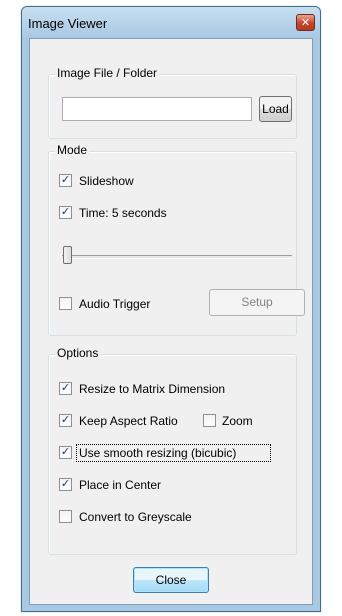 The image size is (342, 616). Describe the element at coordinates (72, 150) in the screenshot. I see `mode-group-legend: Mode` at that location.